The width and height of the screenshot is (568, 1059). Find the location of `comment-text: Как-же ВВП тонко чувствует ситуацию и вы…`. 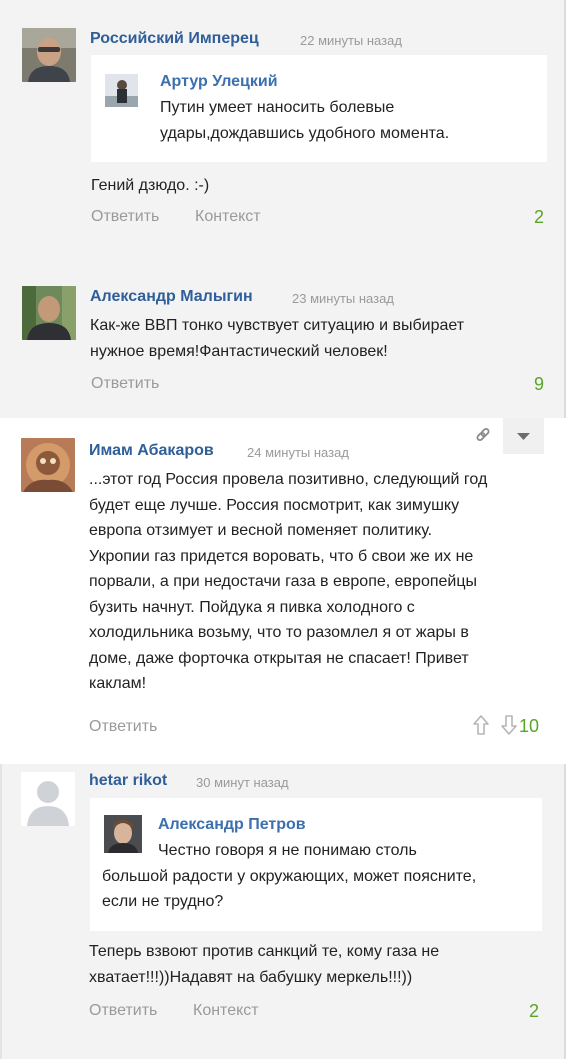

comment-text: Как-же ВВП тонко чувствует ситуацию и вы… is located at coordinates (325, 338).